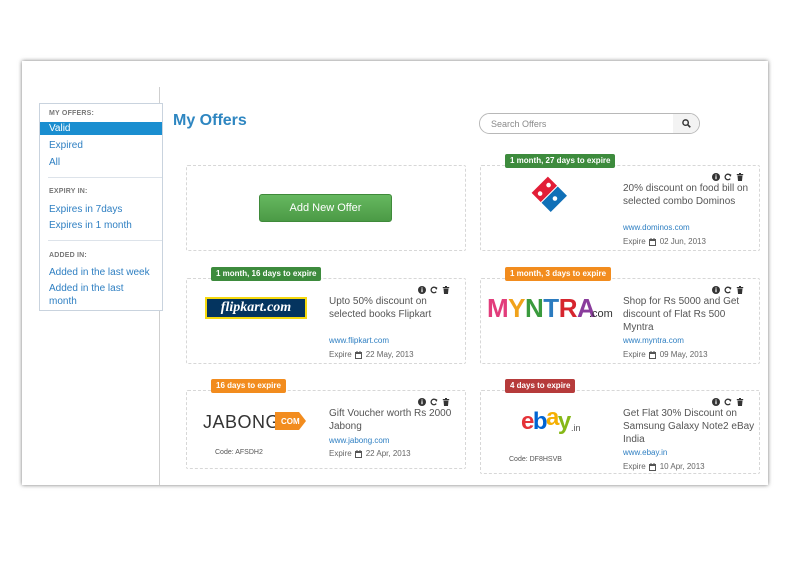 The image size is (800, 570). What do you see at coordinates (541, 308) in the screenshot?
I see `svg-text: MYNTRA` at bounding box center [541, 308].